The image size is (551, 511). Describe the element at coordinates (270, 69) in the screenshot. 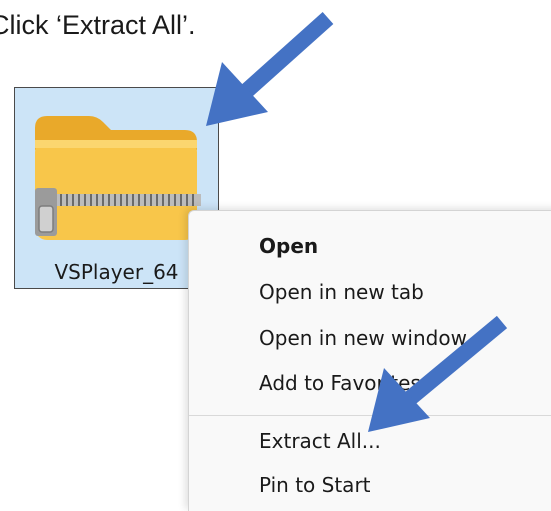

I see `arrow-to-file-icon` at that location.